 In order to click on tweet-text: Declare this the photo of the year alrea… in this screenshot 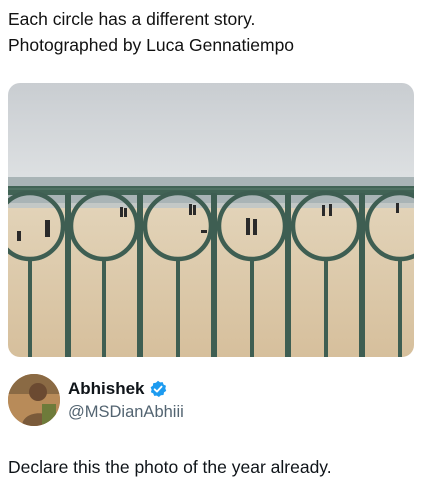, I will do `click(170, 467)`.